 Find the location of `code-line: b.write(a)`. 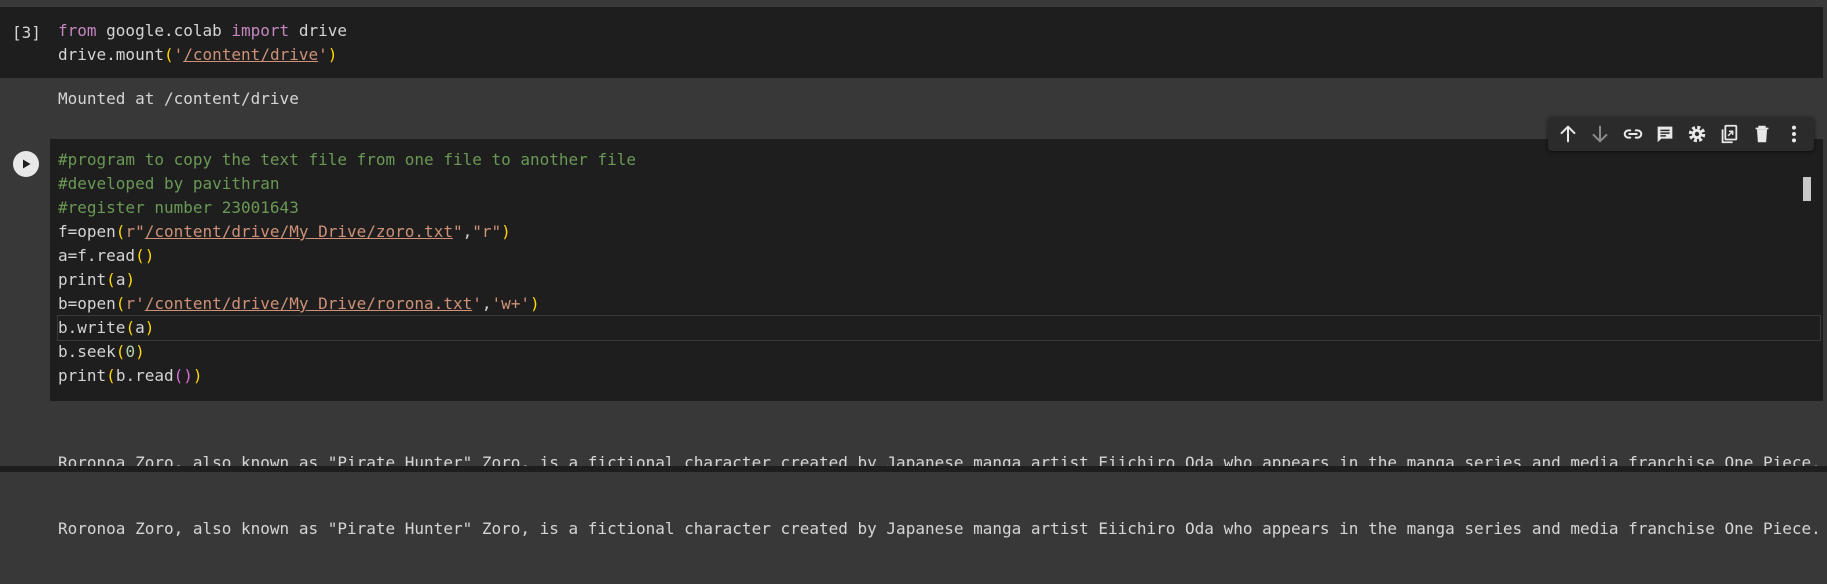

code-line: b.write(a) is located at coordinates (939, 328).